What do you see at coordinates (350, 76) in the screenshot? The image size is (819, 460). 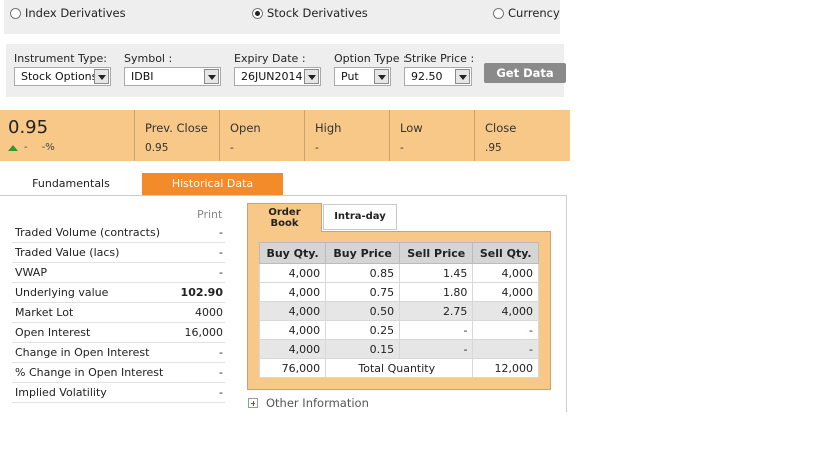 I see `option-type-value: Put` at bounding box center [350, 76].